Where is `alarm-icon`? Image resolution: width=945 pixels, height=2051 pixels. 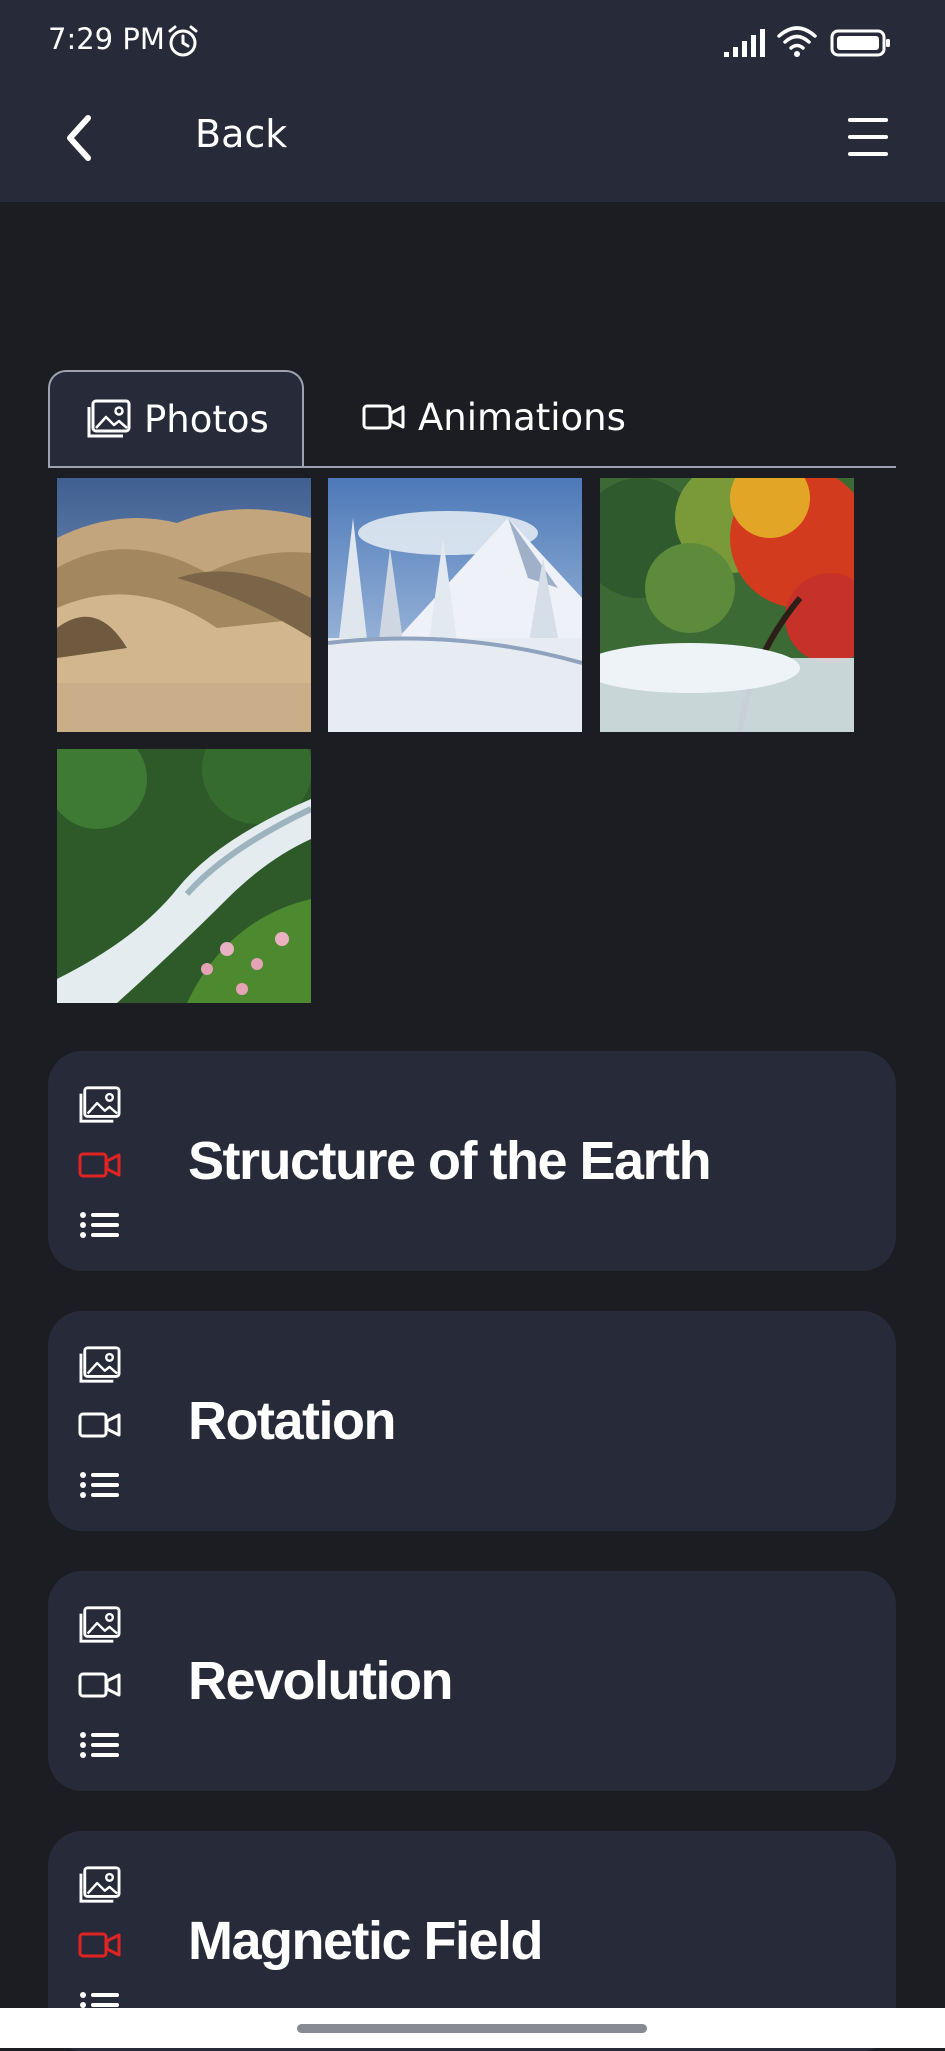 alarm-icon is located at coordinates (183, 41).